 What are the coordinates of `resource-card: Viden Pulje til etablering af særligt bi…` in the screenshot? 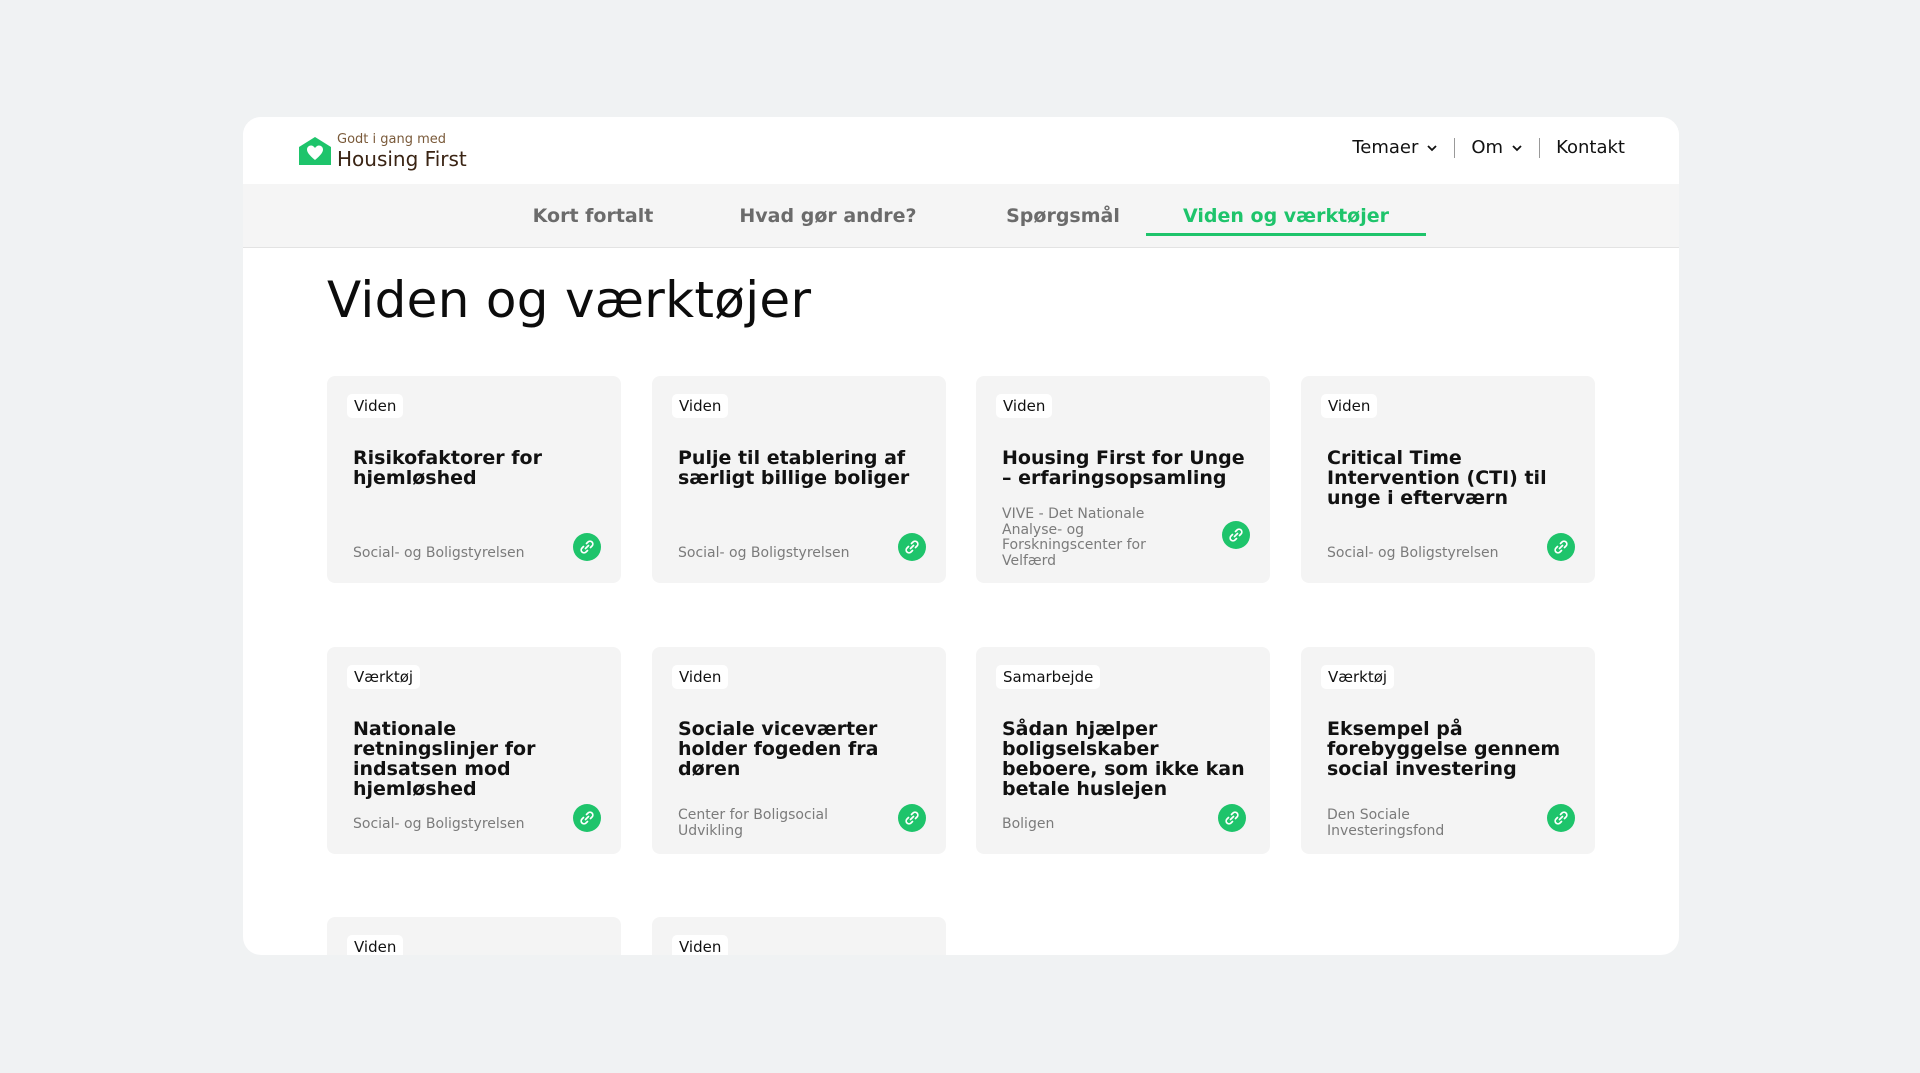 It's located at (799, 479).